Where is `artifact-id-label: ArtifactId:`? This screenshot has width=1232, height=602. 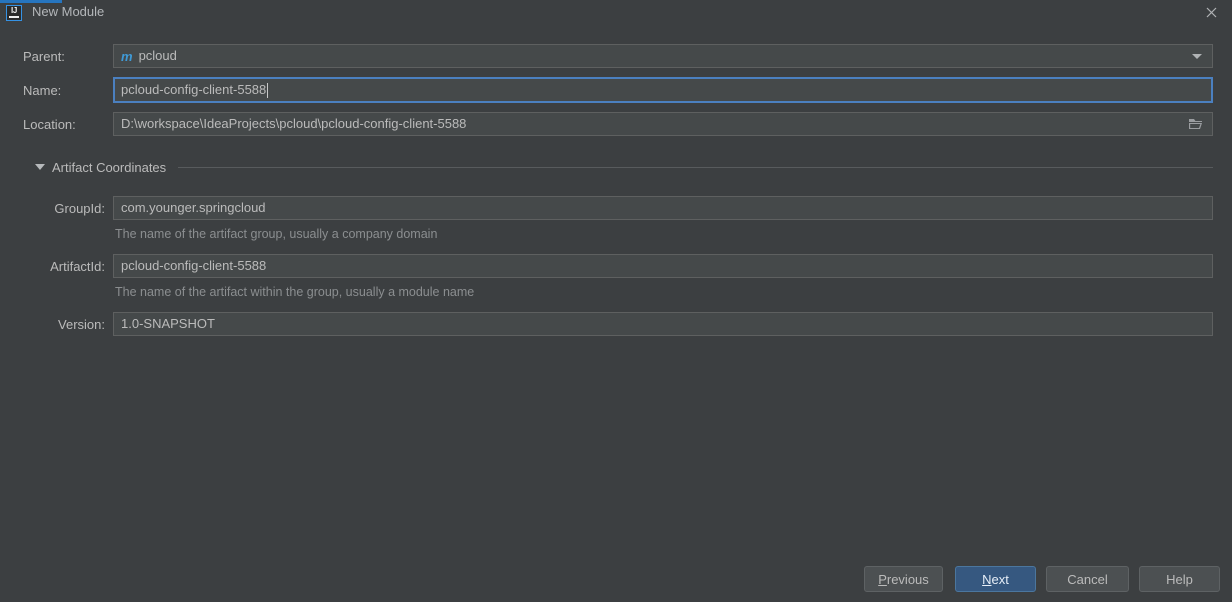 artifact-id-label: ArtifactId: is located at coordinates (77, 266).